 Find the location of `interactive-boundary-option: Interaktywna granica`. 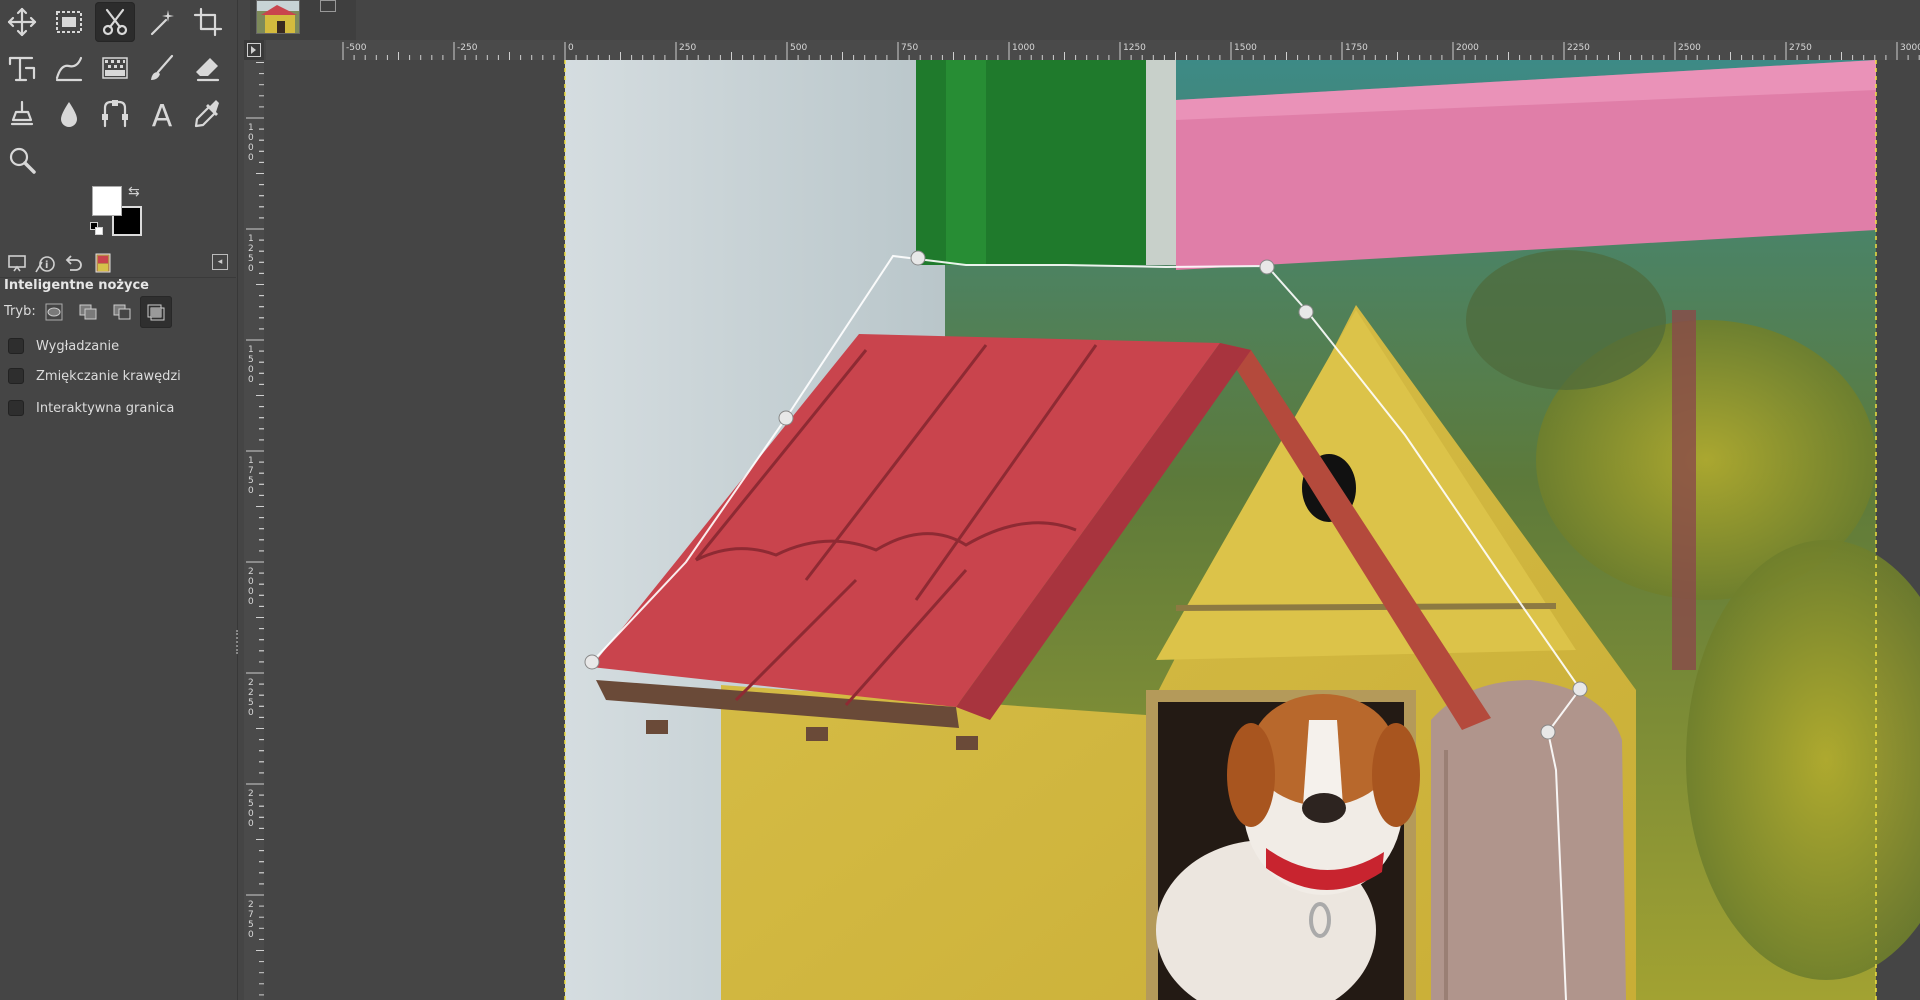

interactive-boundary-option: Interaktywna granica is located at coordinates (91, 408).